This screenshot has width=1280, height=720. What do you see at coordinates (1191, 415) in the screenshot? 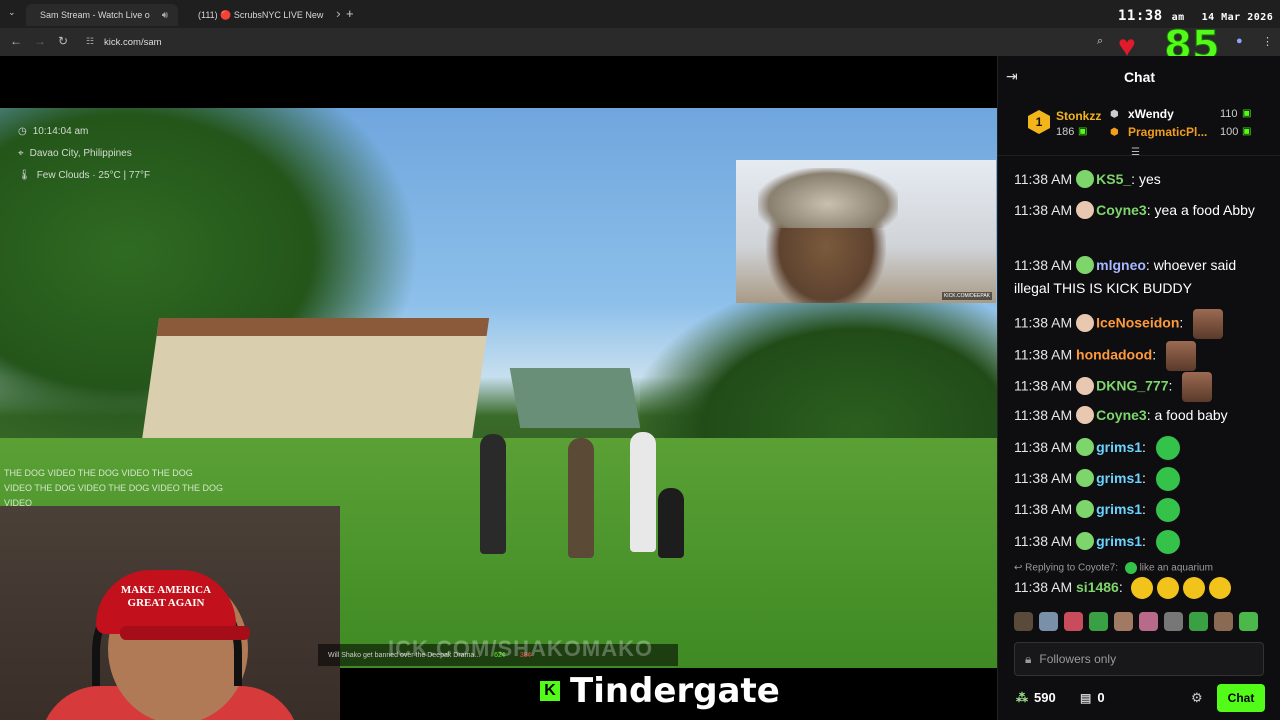
I see `message-text: a food baby` at bounding box center [1191, 415].